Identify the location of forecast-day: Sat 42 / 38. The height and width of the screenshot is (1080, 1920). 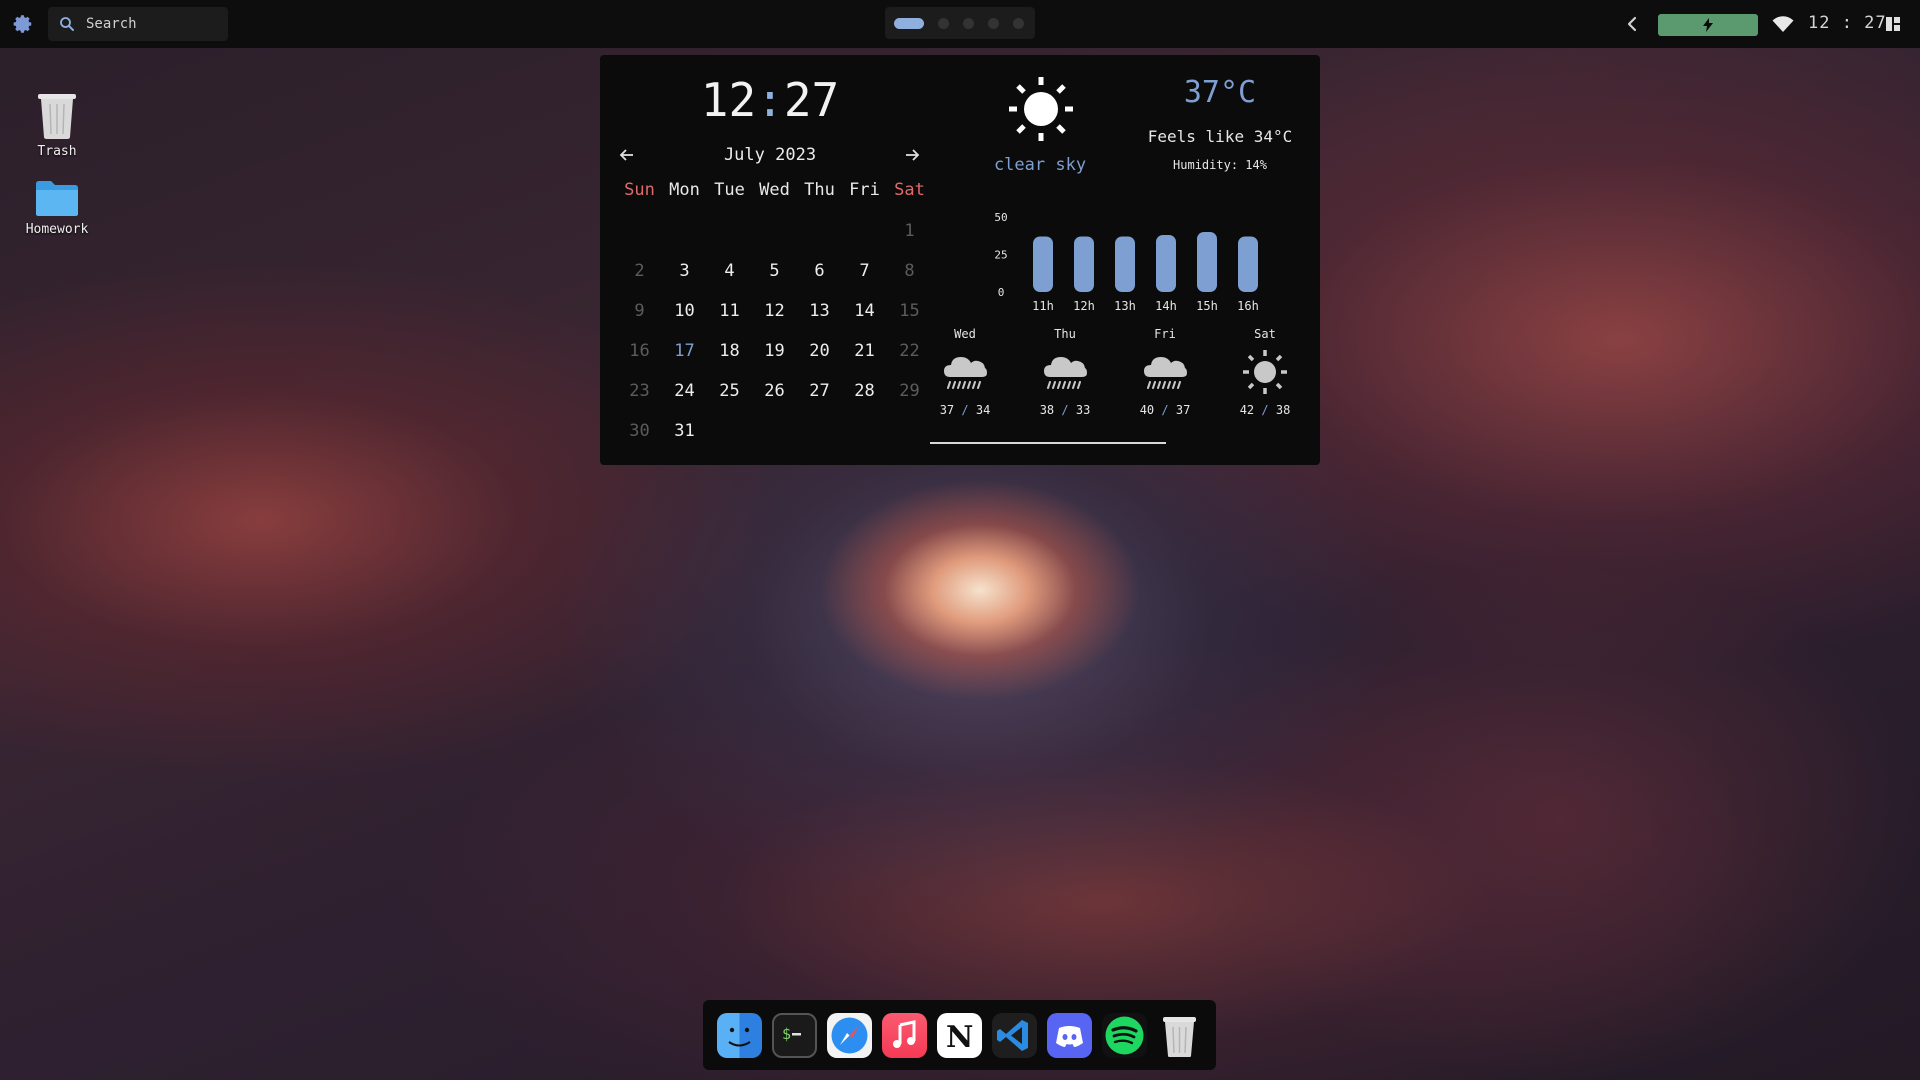
(1265, 372).